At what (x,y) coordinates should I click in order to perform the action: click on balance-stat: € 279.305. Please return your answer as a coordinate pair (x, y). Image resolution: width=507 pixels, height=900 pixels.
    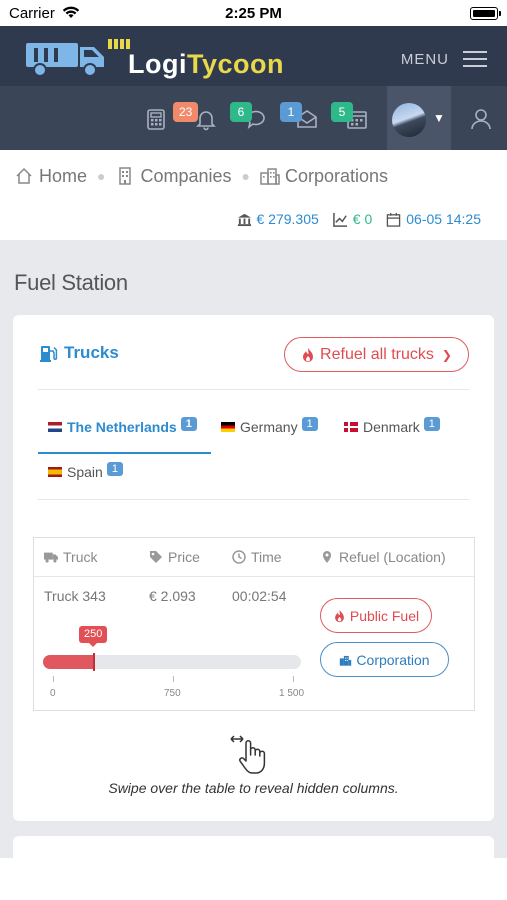
    Looking at the image, I should click on (278, 219).